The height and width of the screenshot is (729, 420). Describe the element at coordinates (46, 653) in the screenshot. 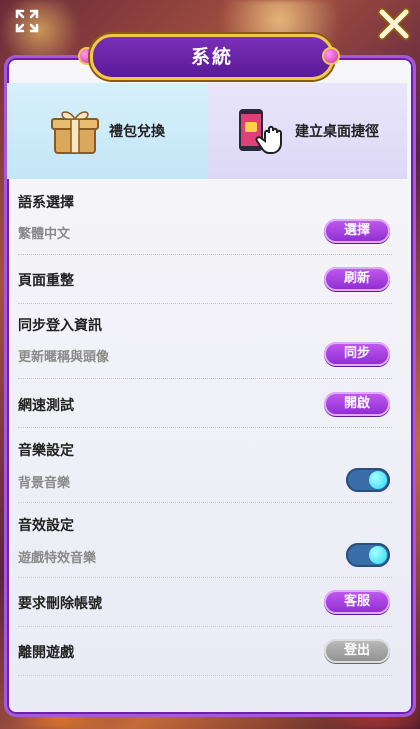

I see `exit-label: 離開遊戲` at that location.